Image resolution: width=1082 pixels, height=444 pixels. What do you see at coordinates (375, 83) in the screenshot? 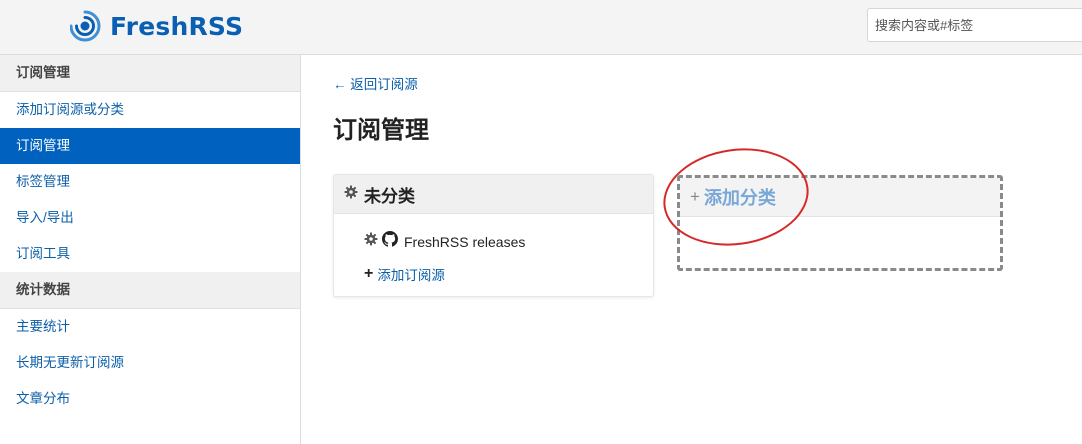
I see `back-to-feeds-link: ← 返回订阅源` at bounding box center [375, 83].